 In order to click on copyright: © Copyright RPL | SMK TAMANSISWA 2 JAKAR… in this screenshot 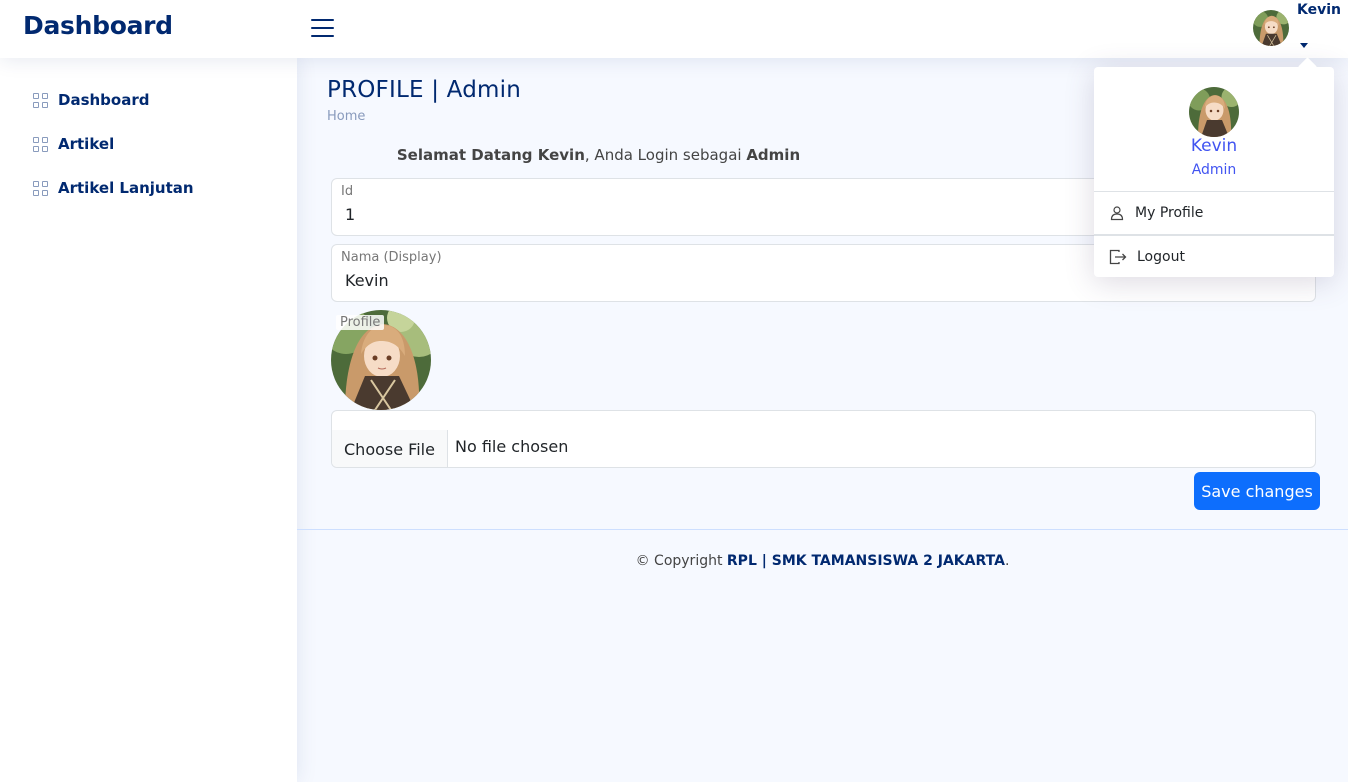, I will do `click(822, 561)`.